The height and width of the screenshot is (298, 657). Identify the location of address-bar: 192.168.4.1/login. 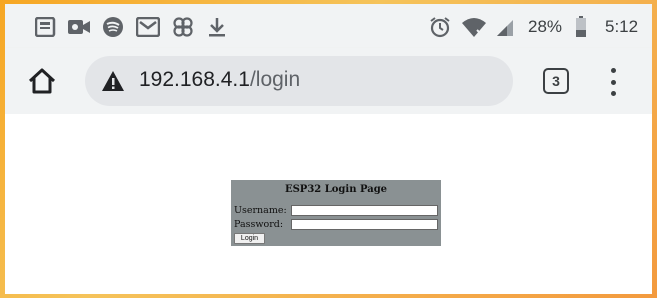
(299, 81).